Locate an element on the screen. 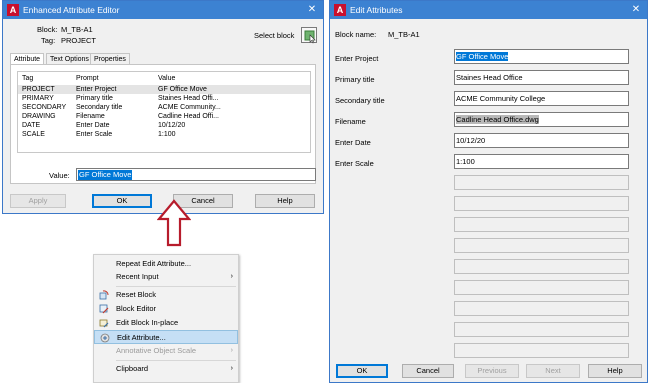 The width and height of the screenshot is (648, 383). field-value: GF Office Move is located at coordinates (482, 56).